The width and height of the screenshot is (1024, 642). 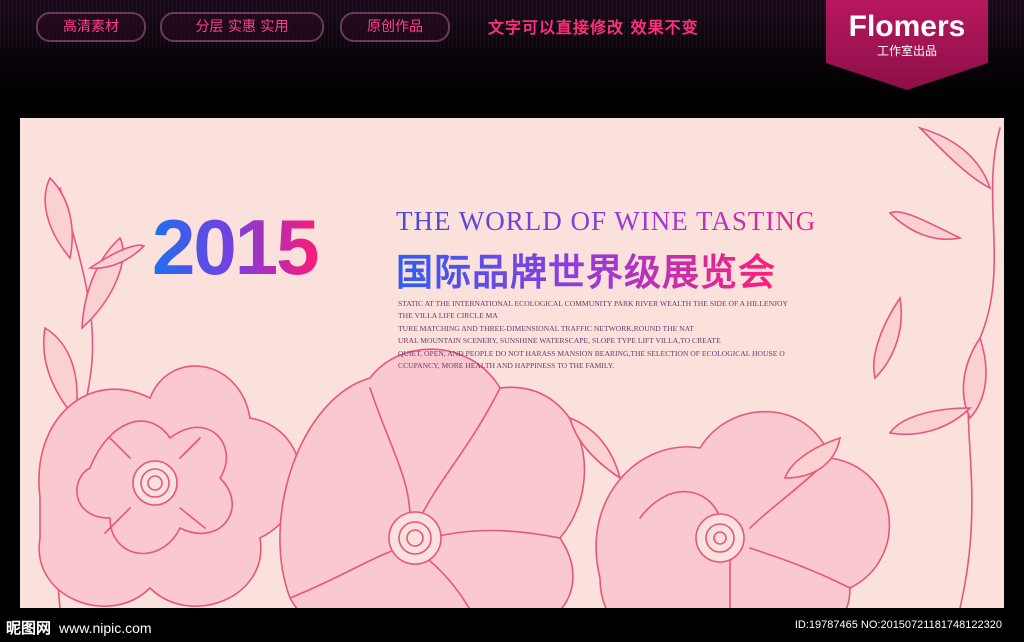 What do you see at coordinates (29, 628) in the screenshot?
I see `site-name: 昵图网` at bounding box center [29, 628].